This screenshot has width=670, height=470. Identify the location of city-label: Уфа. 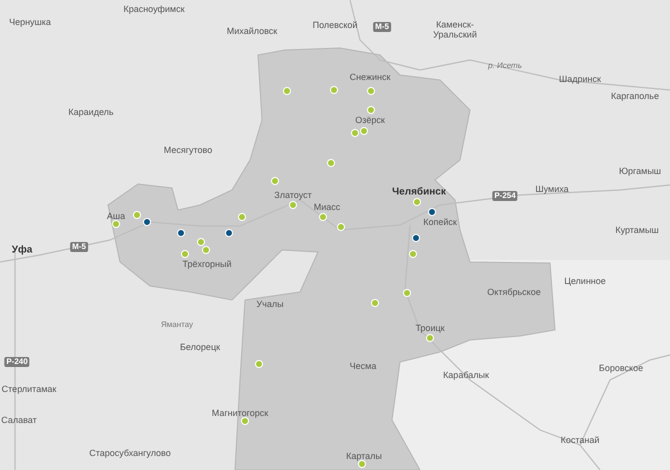
(22, 250).